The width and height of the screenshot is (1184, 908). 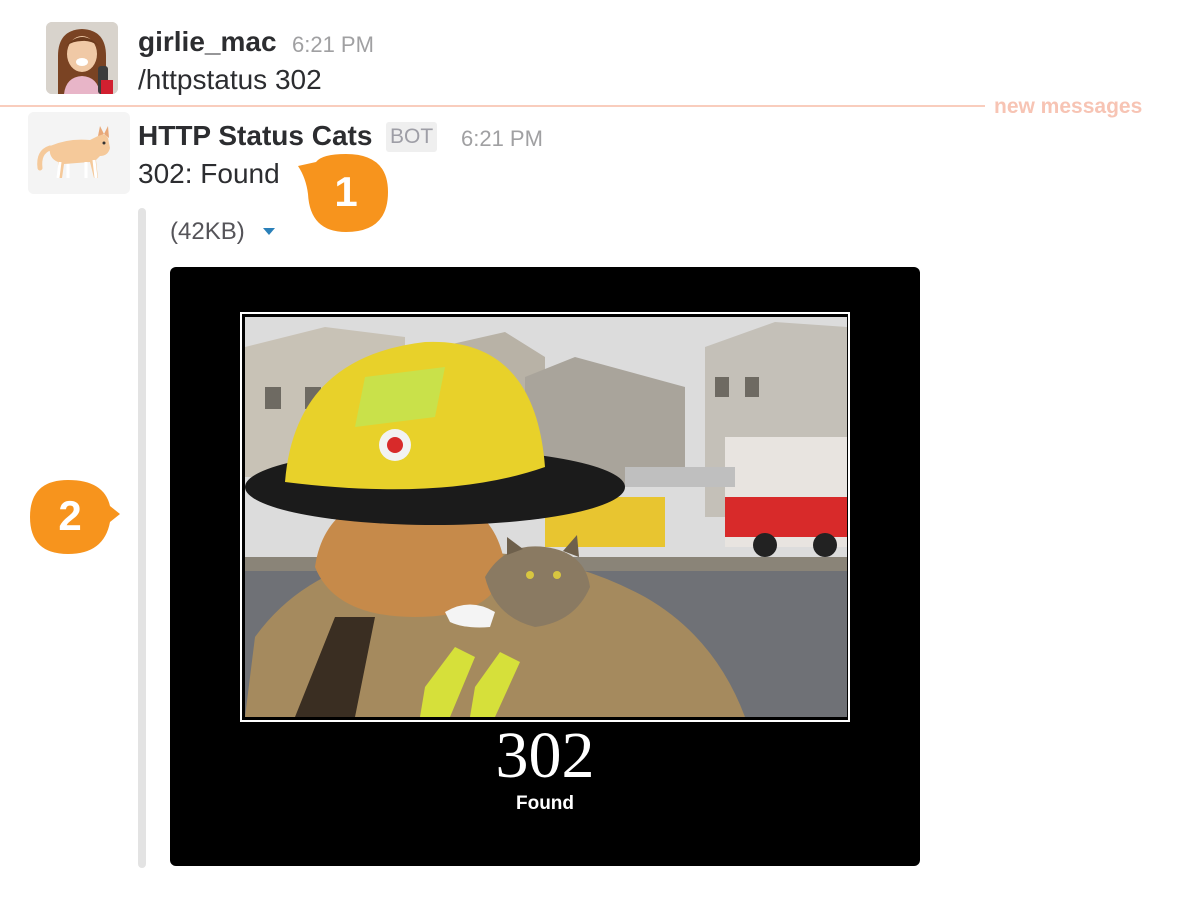 What do you see at coordinates (207, 231) in the screenshot?
I see `file-size-label: (42KB)` at bounding box center [207, 231].